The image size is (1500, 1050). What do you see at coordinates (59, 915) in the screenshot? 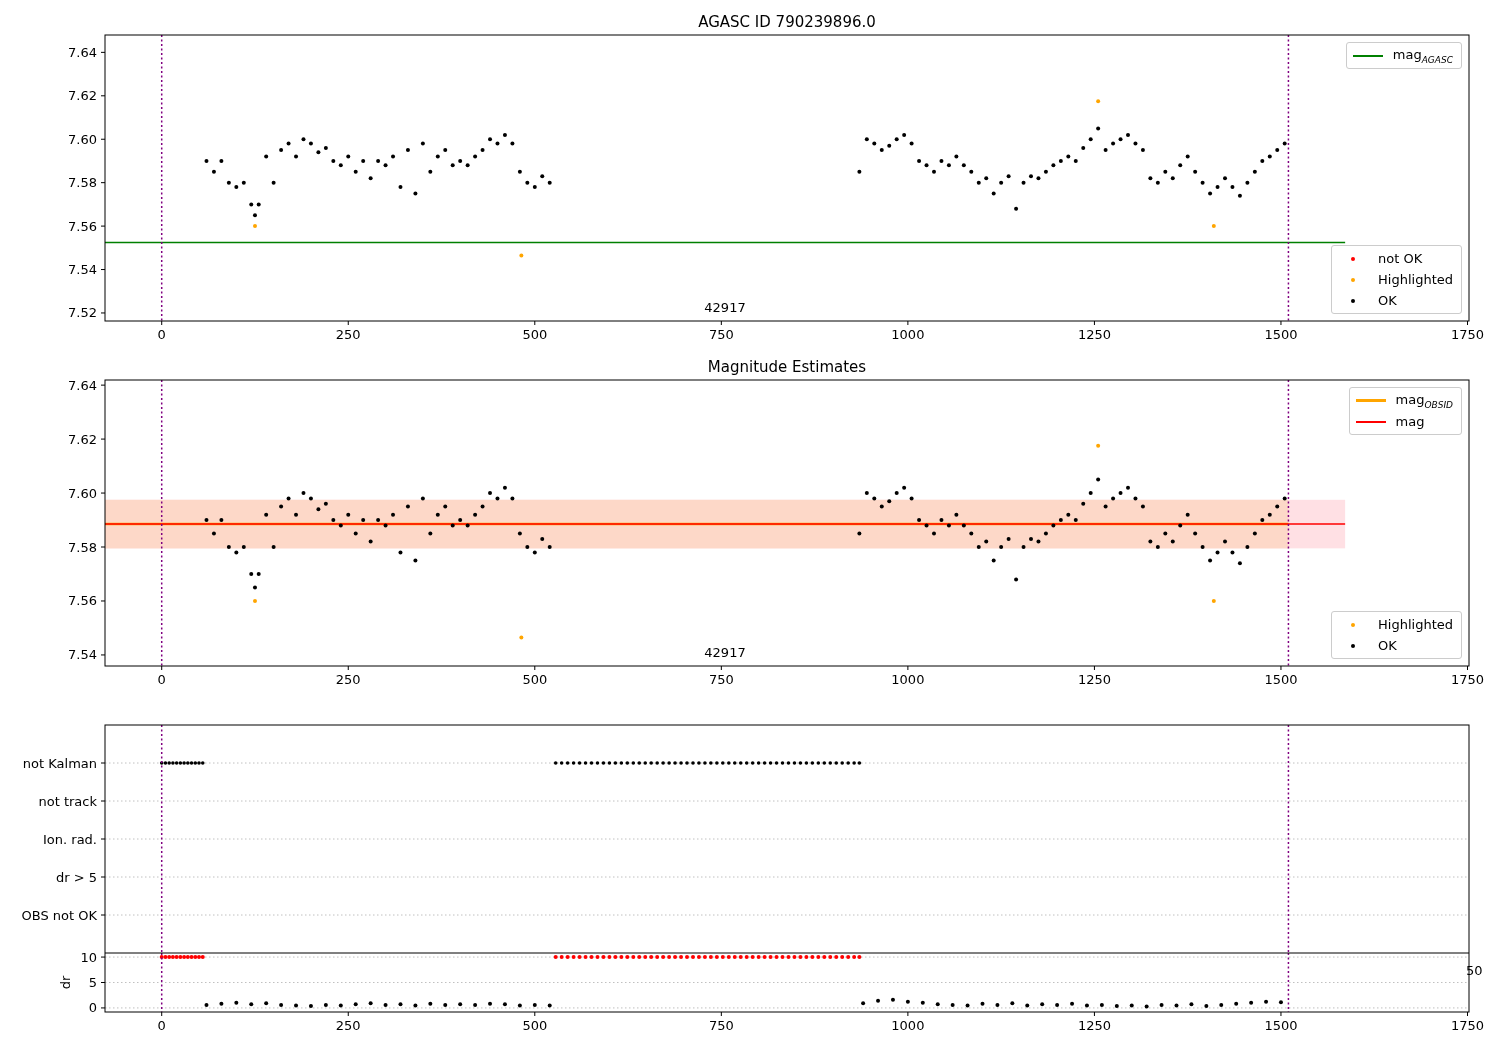
I see `row-label: OBS not OK` at bounding box center [59, 915].